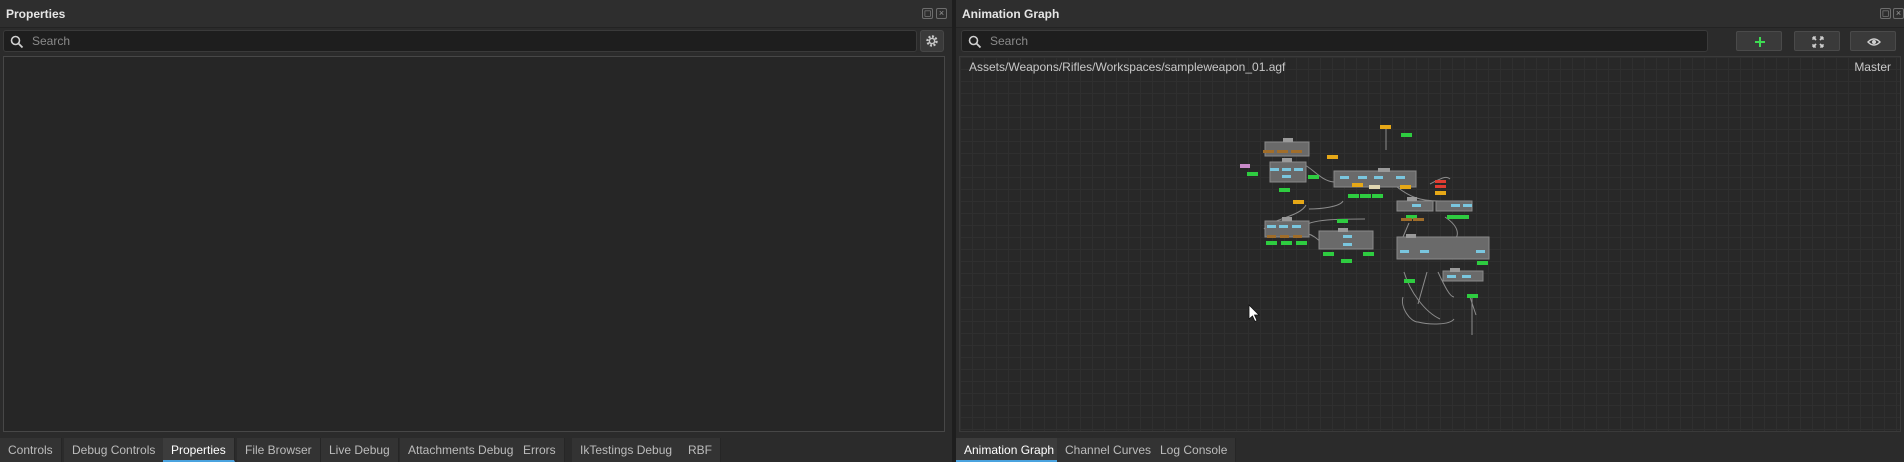  What do you see at coordinates (1374, 187) in the screenshot?
I see `cream-pin` at bounding box center [1374, 187].